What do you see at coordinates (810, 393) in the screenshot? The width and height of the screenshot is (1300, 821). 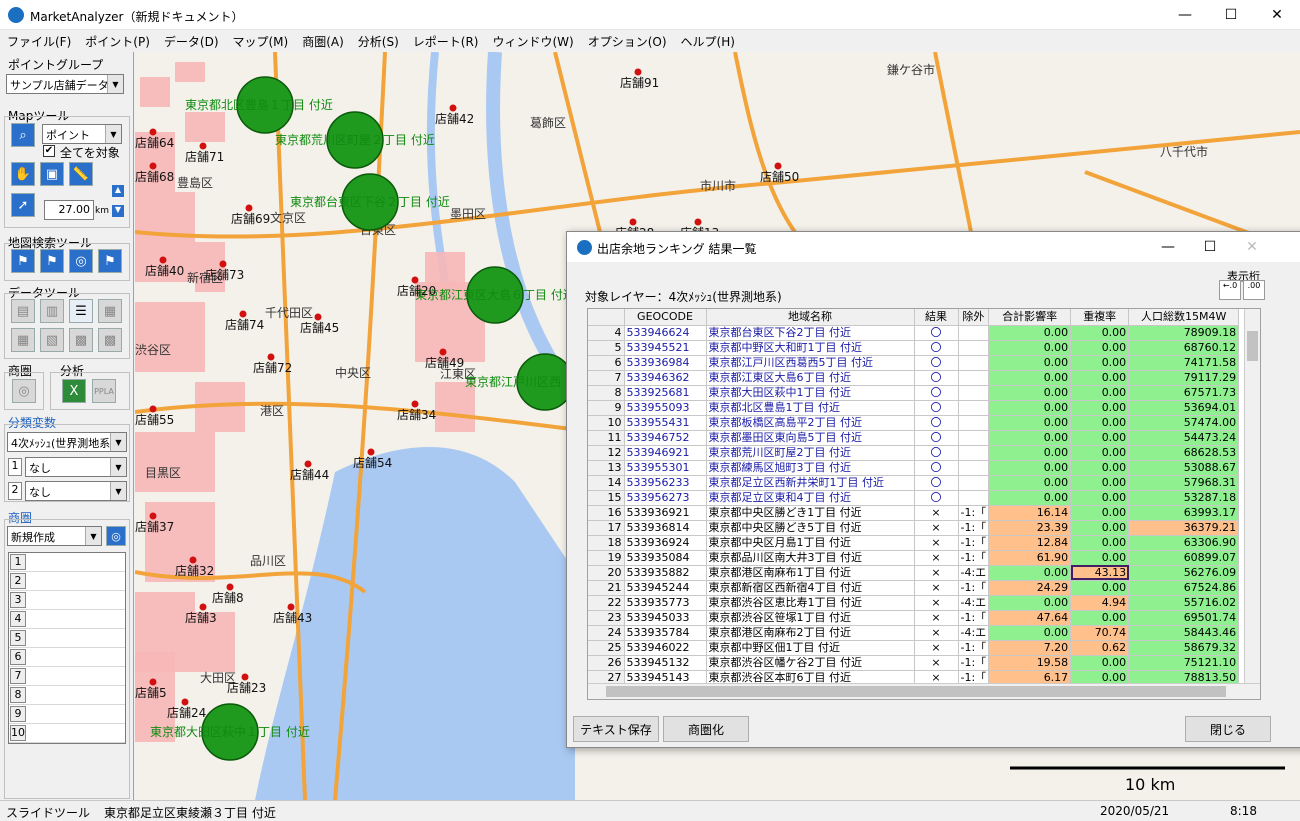 I see `table-cell: 東京都大田区萩中1丁目 付近` at bounding box center [810, 393].